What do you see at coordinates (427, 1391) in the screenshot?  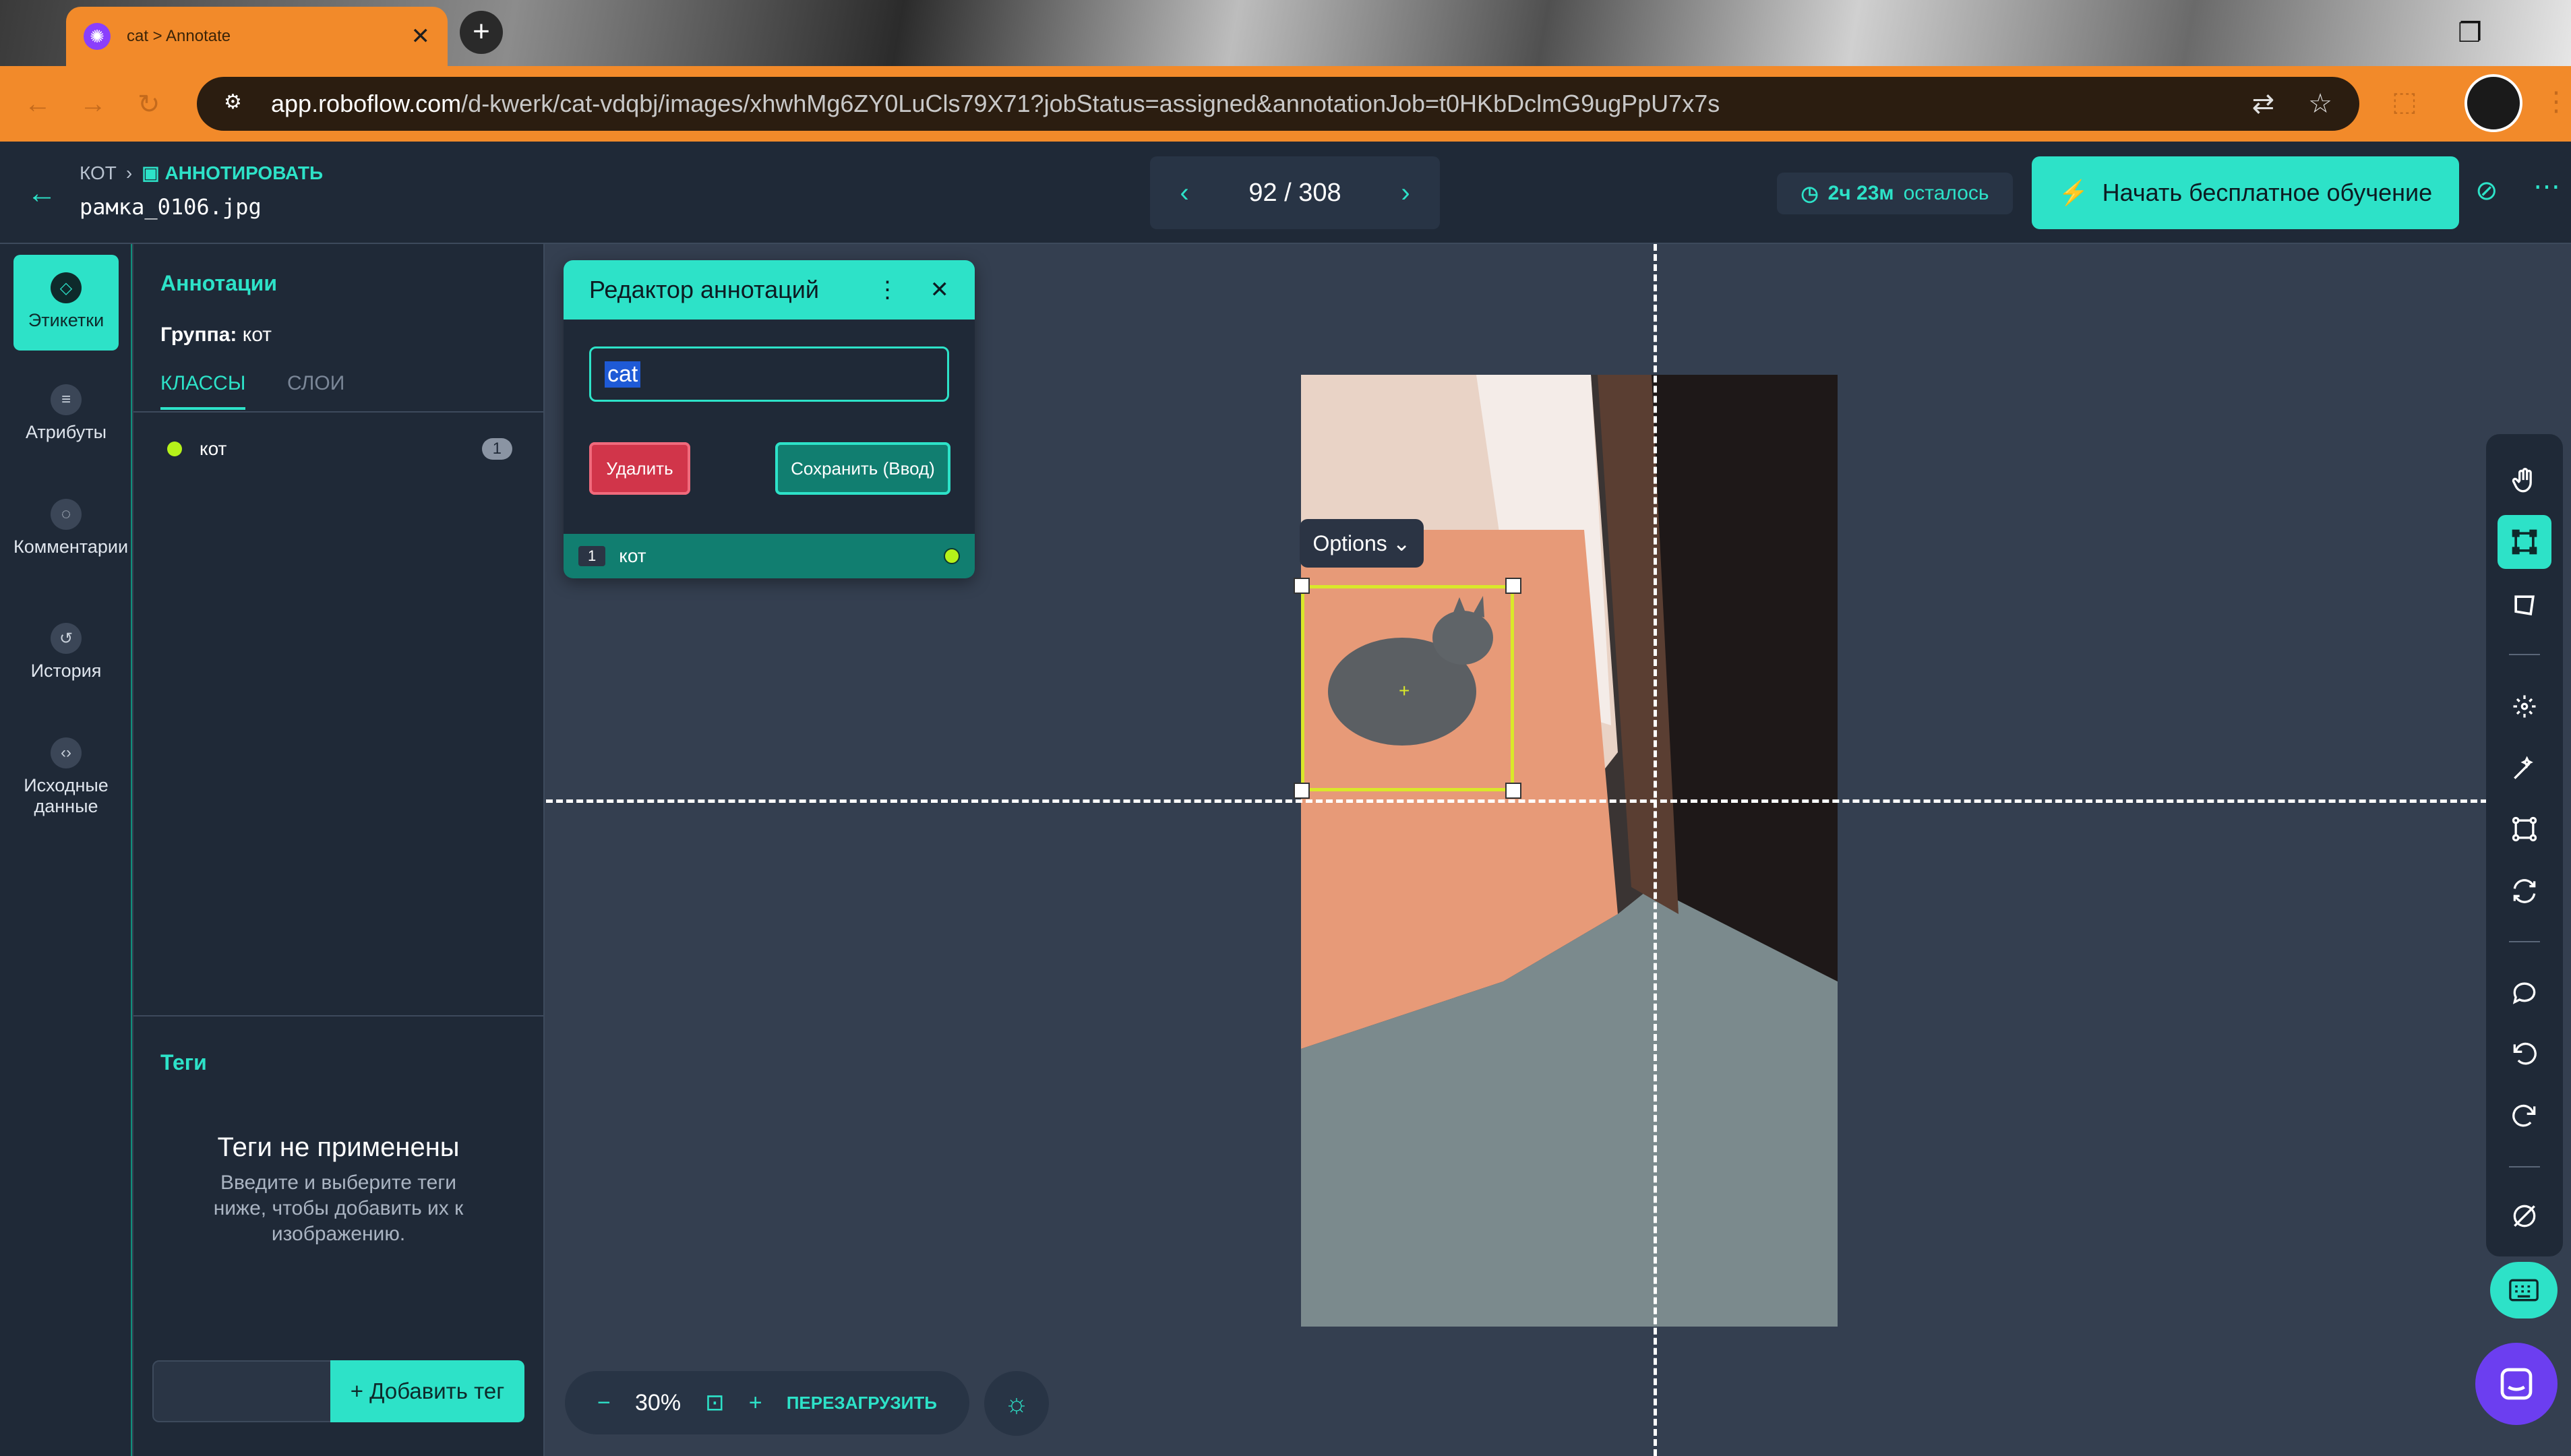 I see `add-tag-button: + Добавить тег` at bounding box center [427, 1391].